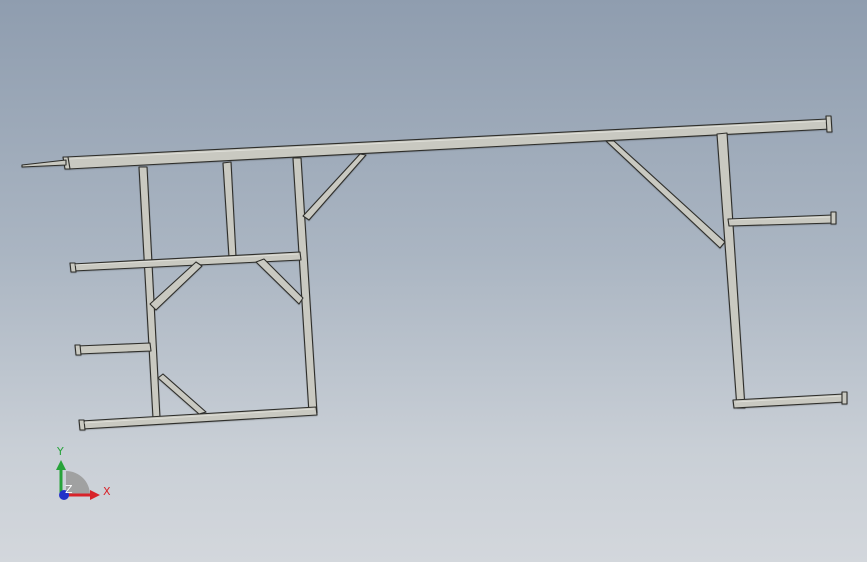 The image size is (867, 562). I want to click on x-axis-label: X, so click(107, 491).